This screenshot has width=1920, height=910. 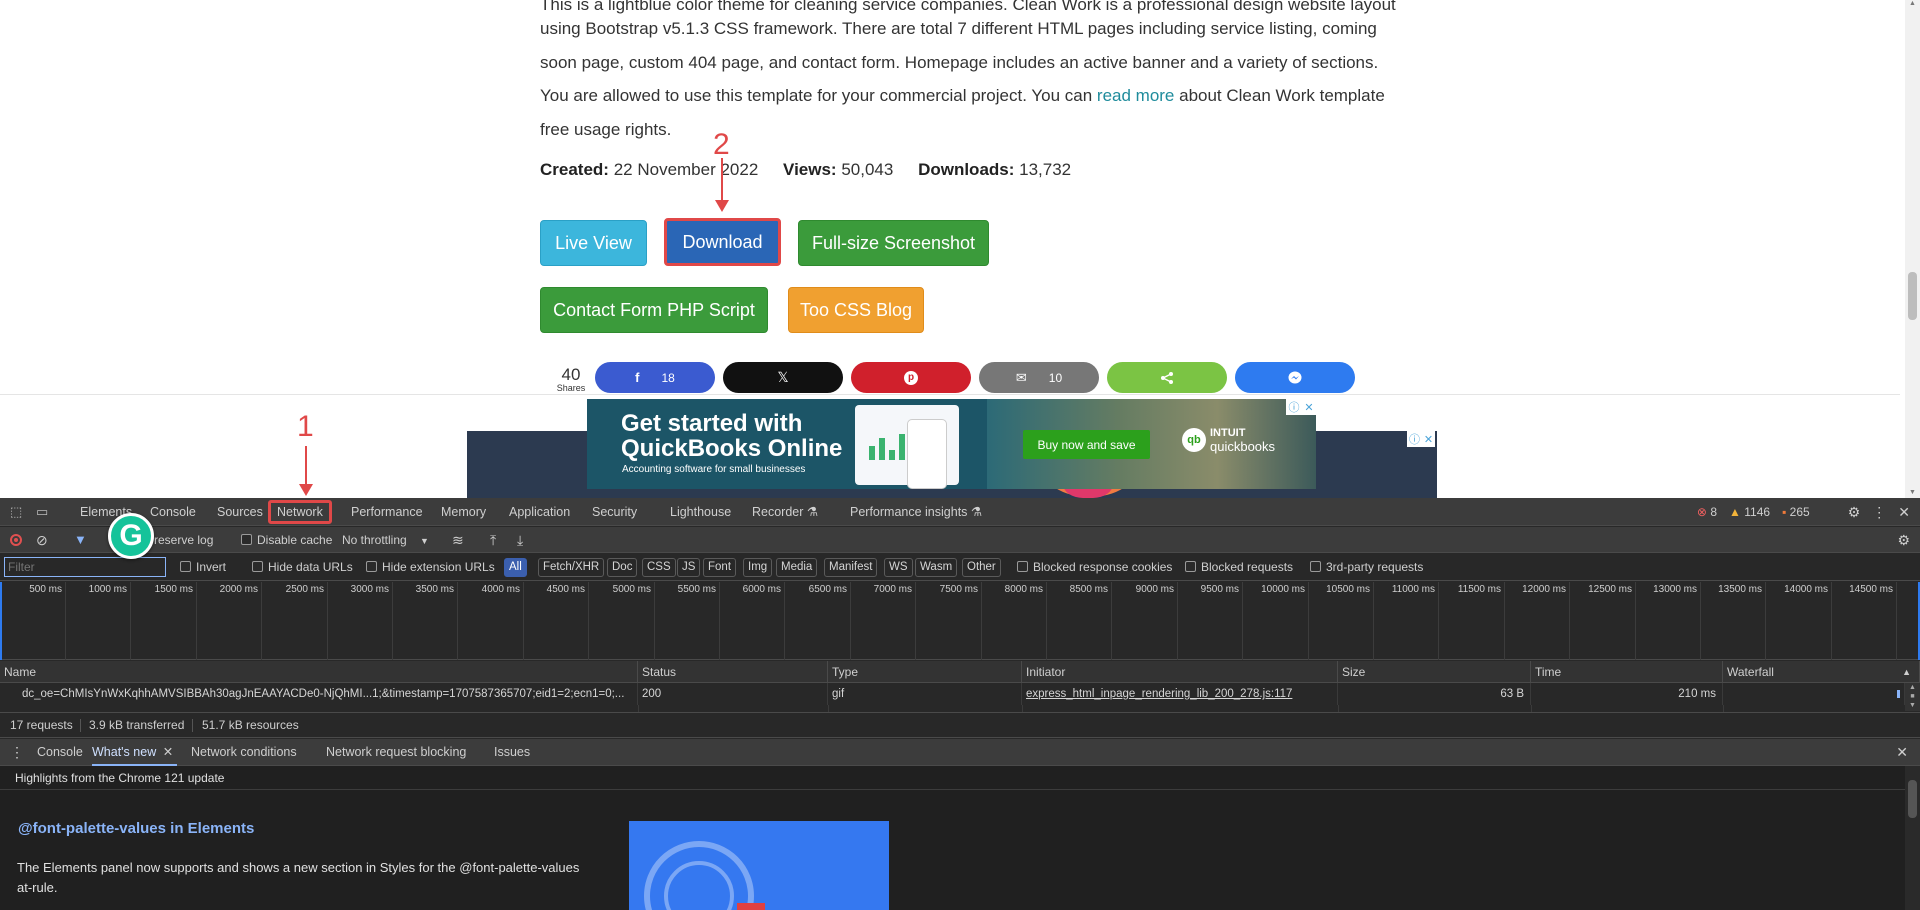 I want to click on tab-network: Network, so click(x=300, y=512).